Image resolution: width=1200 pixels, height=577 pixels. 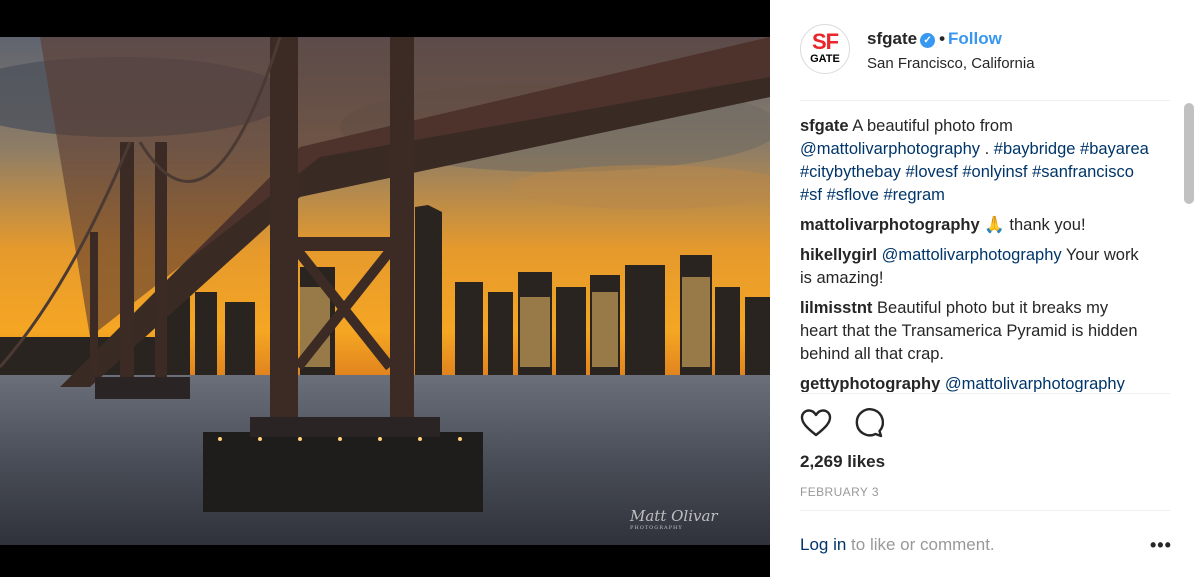 What do you see at coordinates (853, 195) in the screenshot?
I see `comment-tag-link: #sflove` at bounding box center [853, 195].